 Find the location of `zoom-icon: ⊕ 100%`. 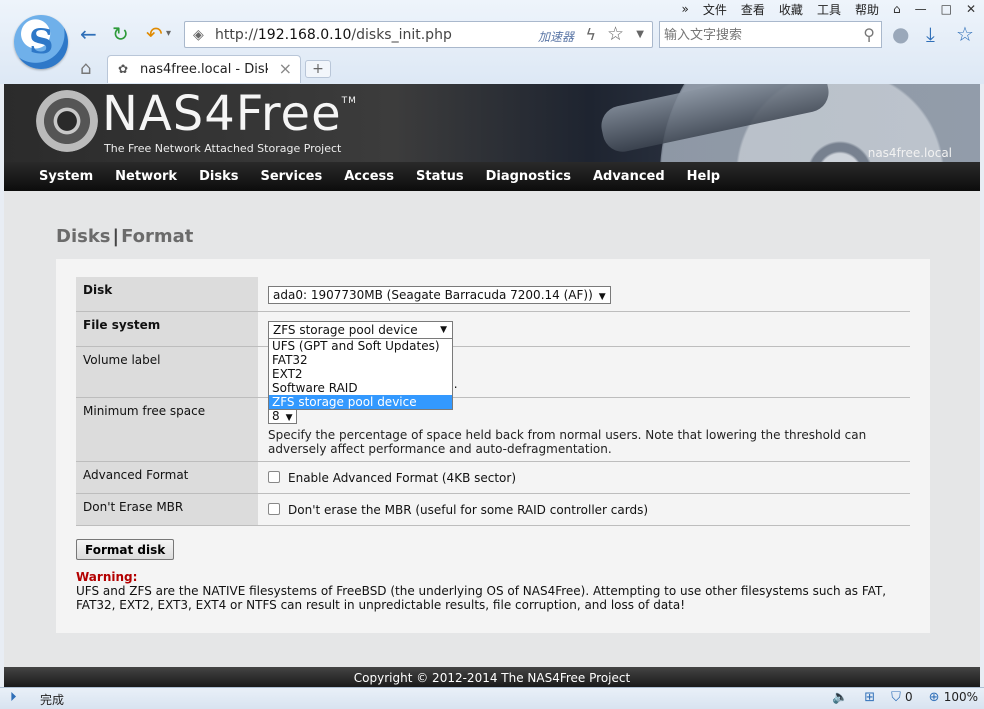

zoom-icon: ⊕ 100% is located at coordinates (953, 697).